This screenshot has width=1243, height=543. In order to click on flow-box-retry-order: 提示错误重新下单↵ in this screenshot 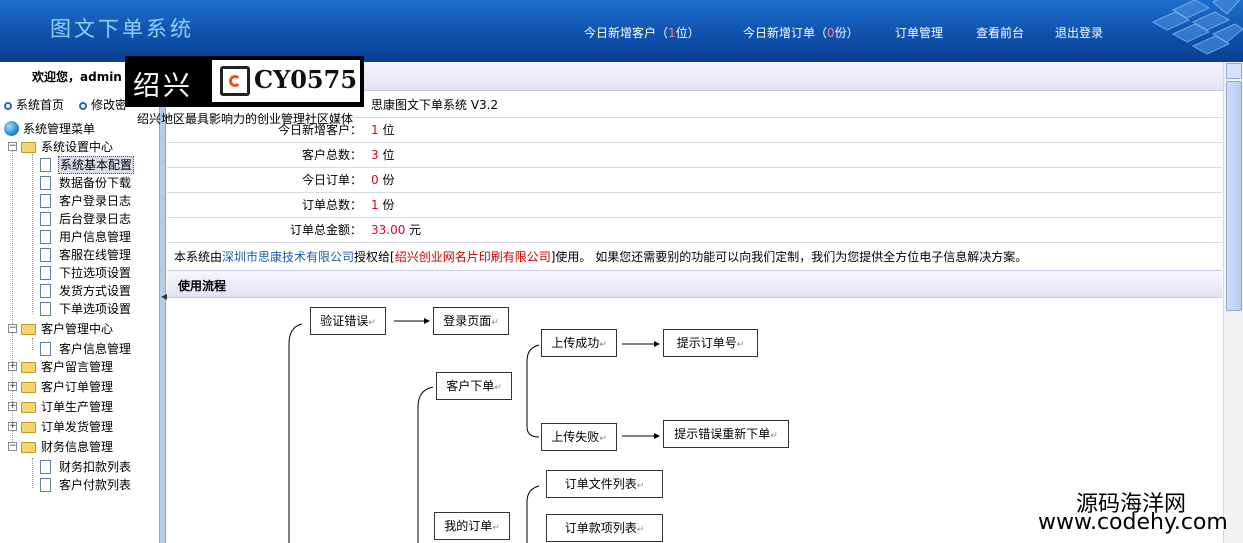, I will do `click(726, 434)`.